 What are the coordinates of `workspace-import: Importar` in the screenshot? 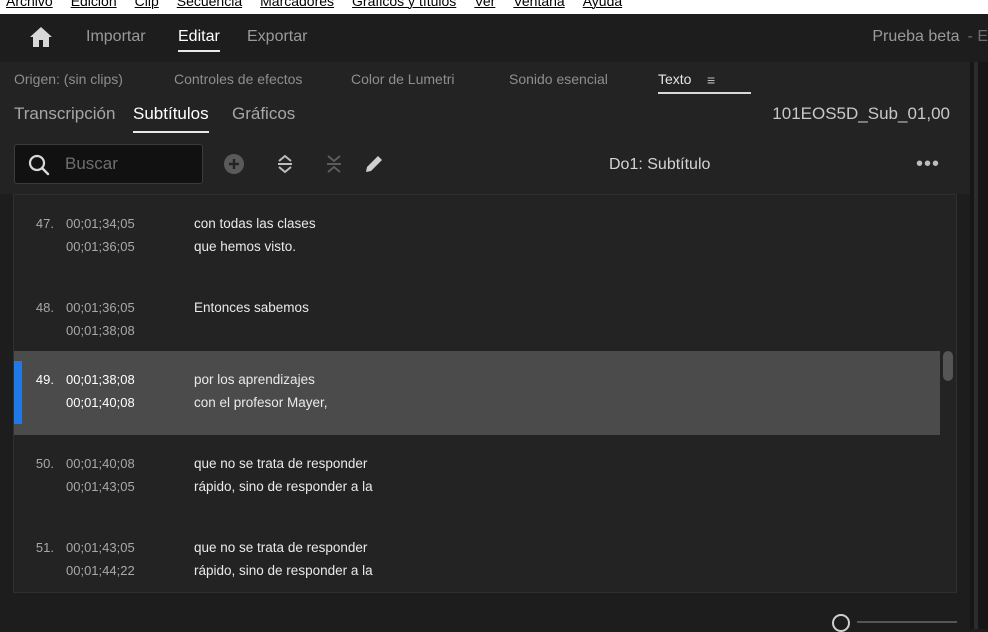 It's located at (116, 37).